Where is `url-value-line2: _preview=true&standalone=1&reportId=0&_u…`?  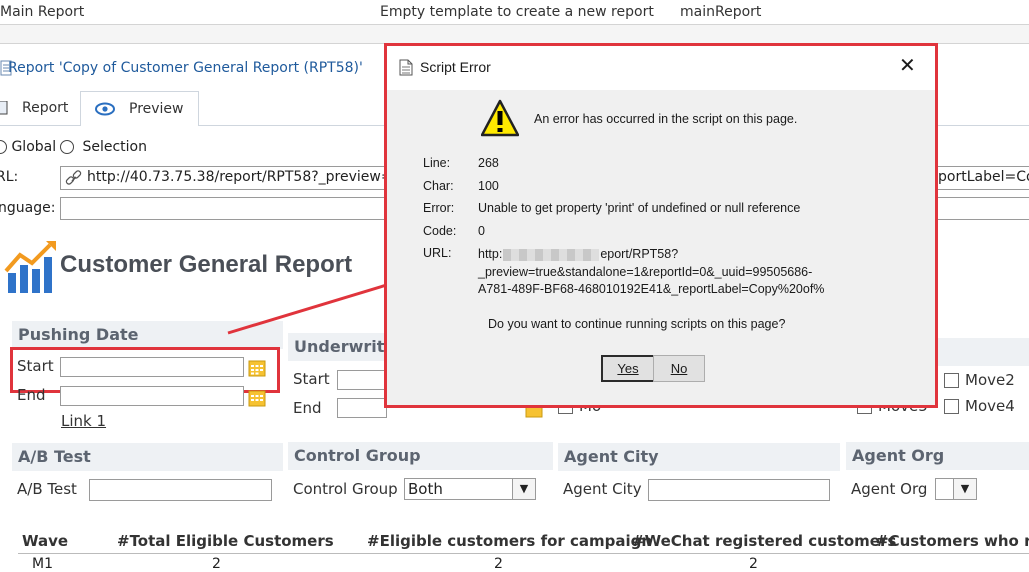 url-value-line2: _preview=true&standalone=1&reportId=0&_u… is located at coordinates (645, 272).